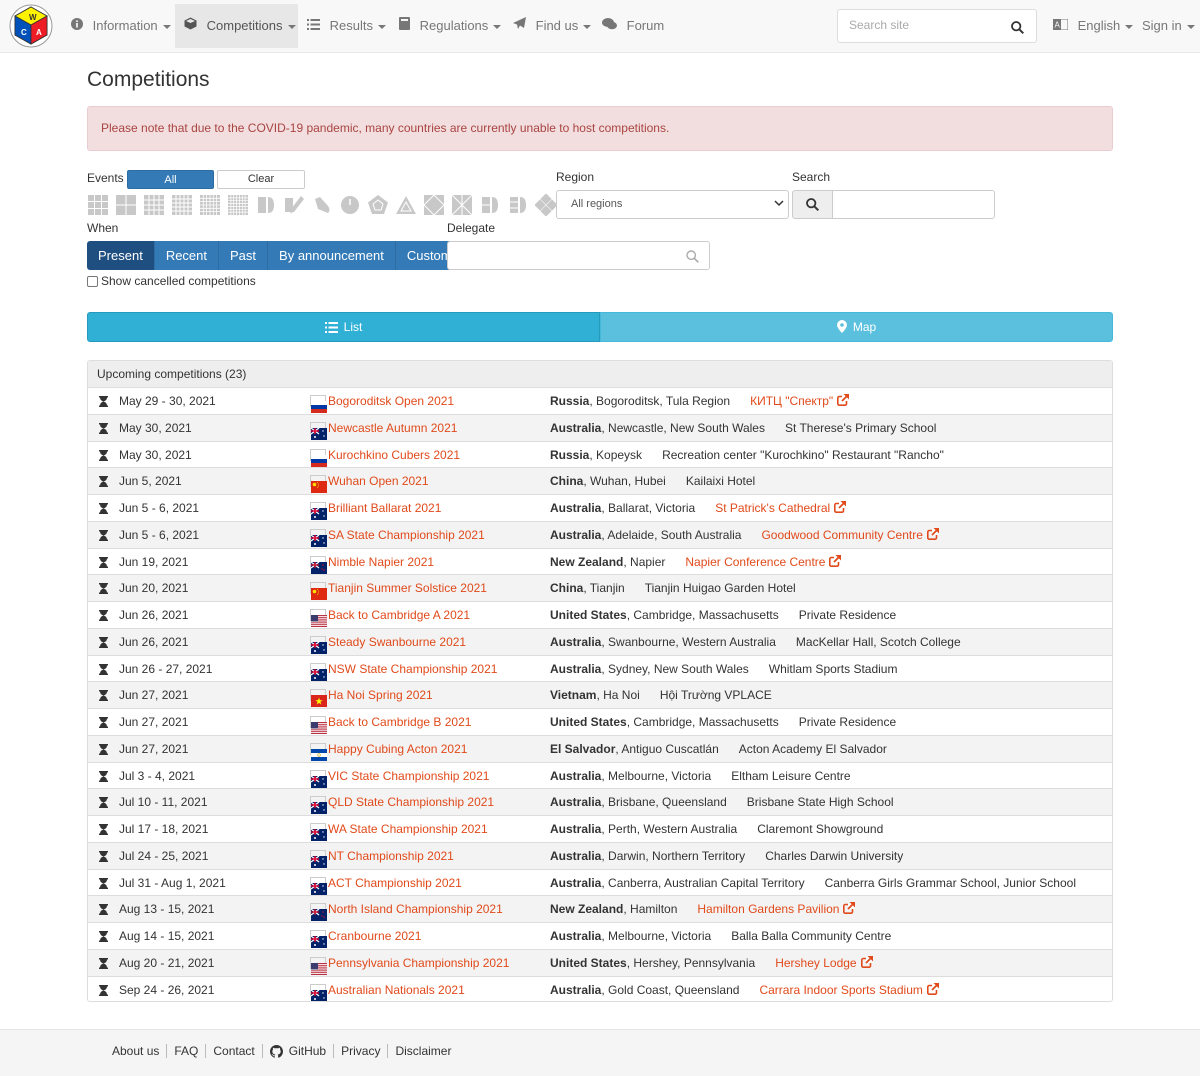 The height and width of the screenshot is (1076, 1200). I want to click on competition-venue-label: Napier Conference Centre, so click(755, 561).